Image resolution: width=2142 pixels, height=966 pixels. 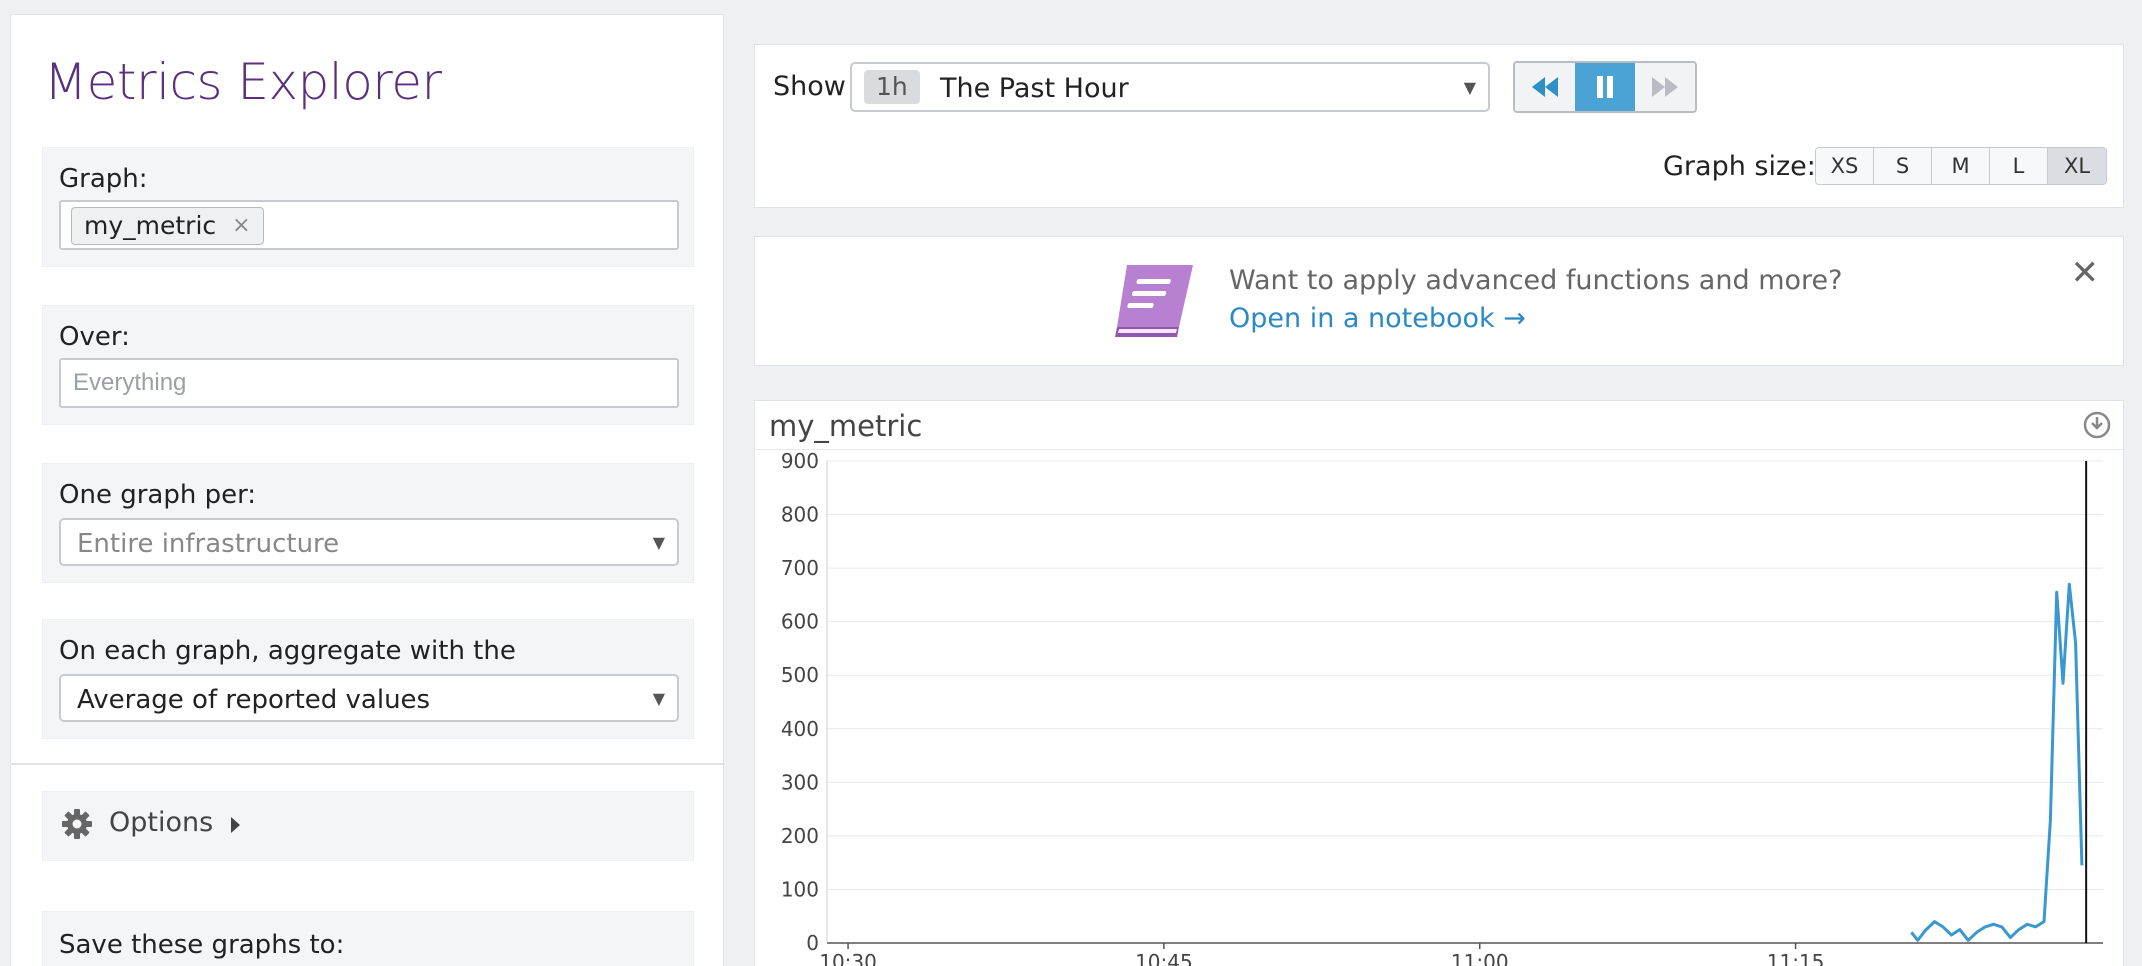 I want to click on aggregation-select: Average of reported values ▼, so click(x=369, y=698).